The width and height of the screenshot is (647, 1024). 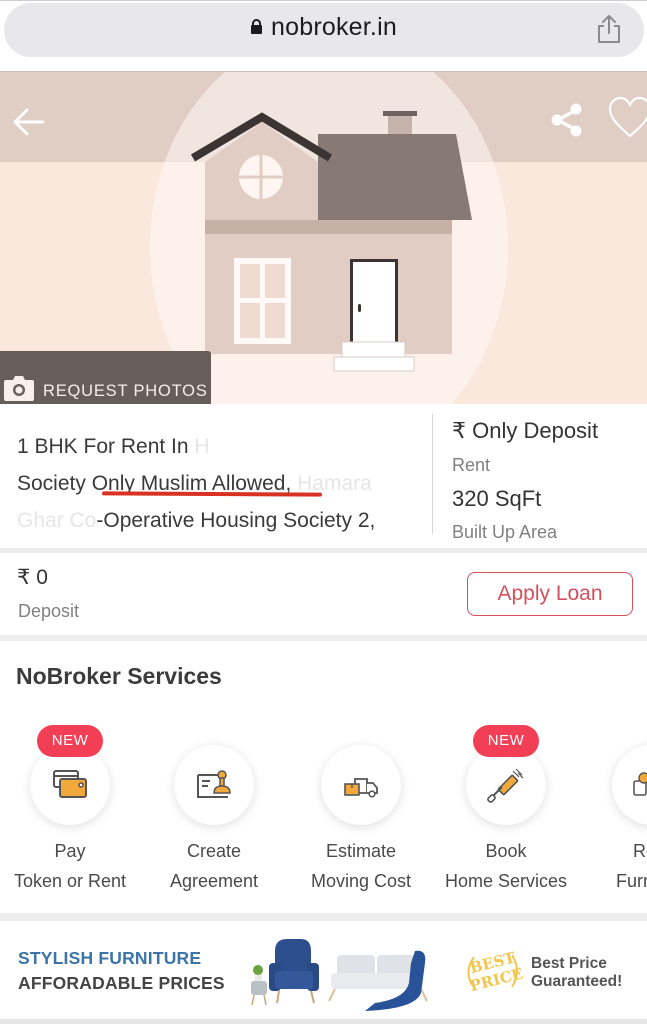 I want to click on service-label: Create, so click(x=214, y=851).